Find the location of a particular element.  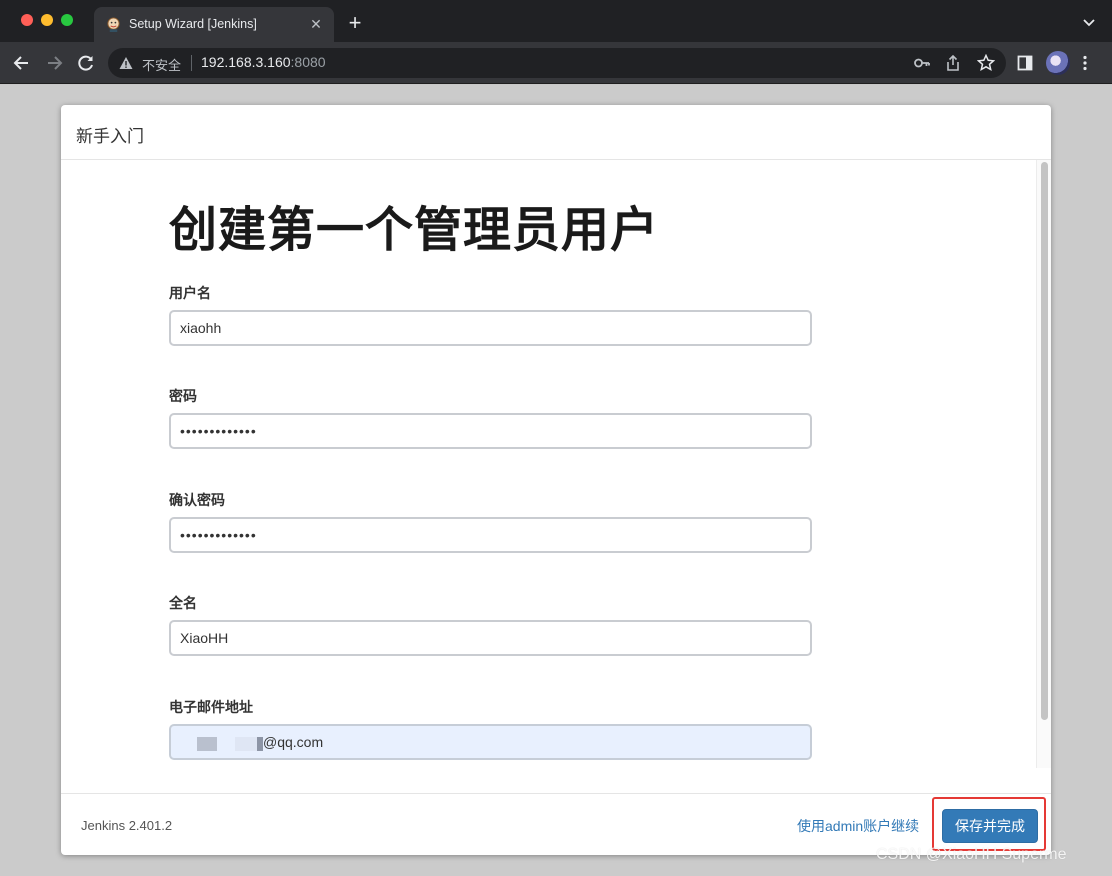

side-panel-icon is located at coordinates (1025, 63).